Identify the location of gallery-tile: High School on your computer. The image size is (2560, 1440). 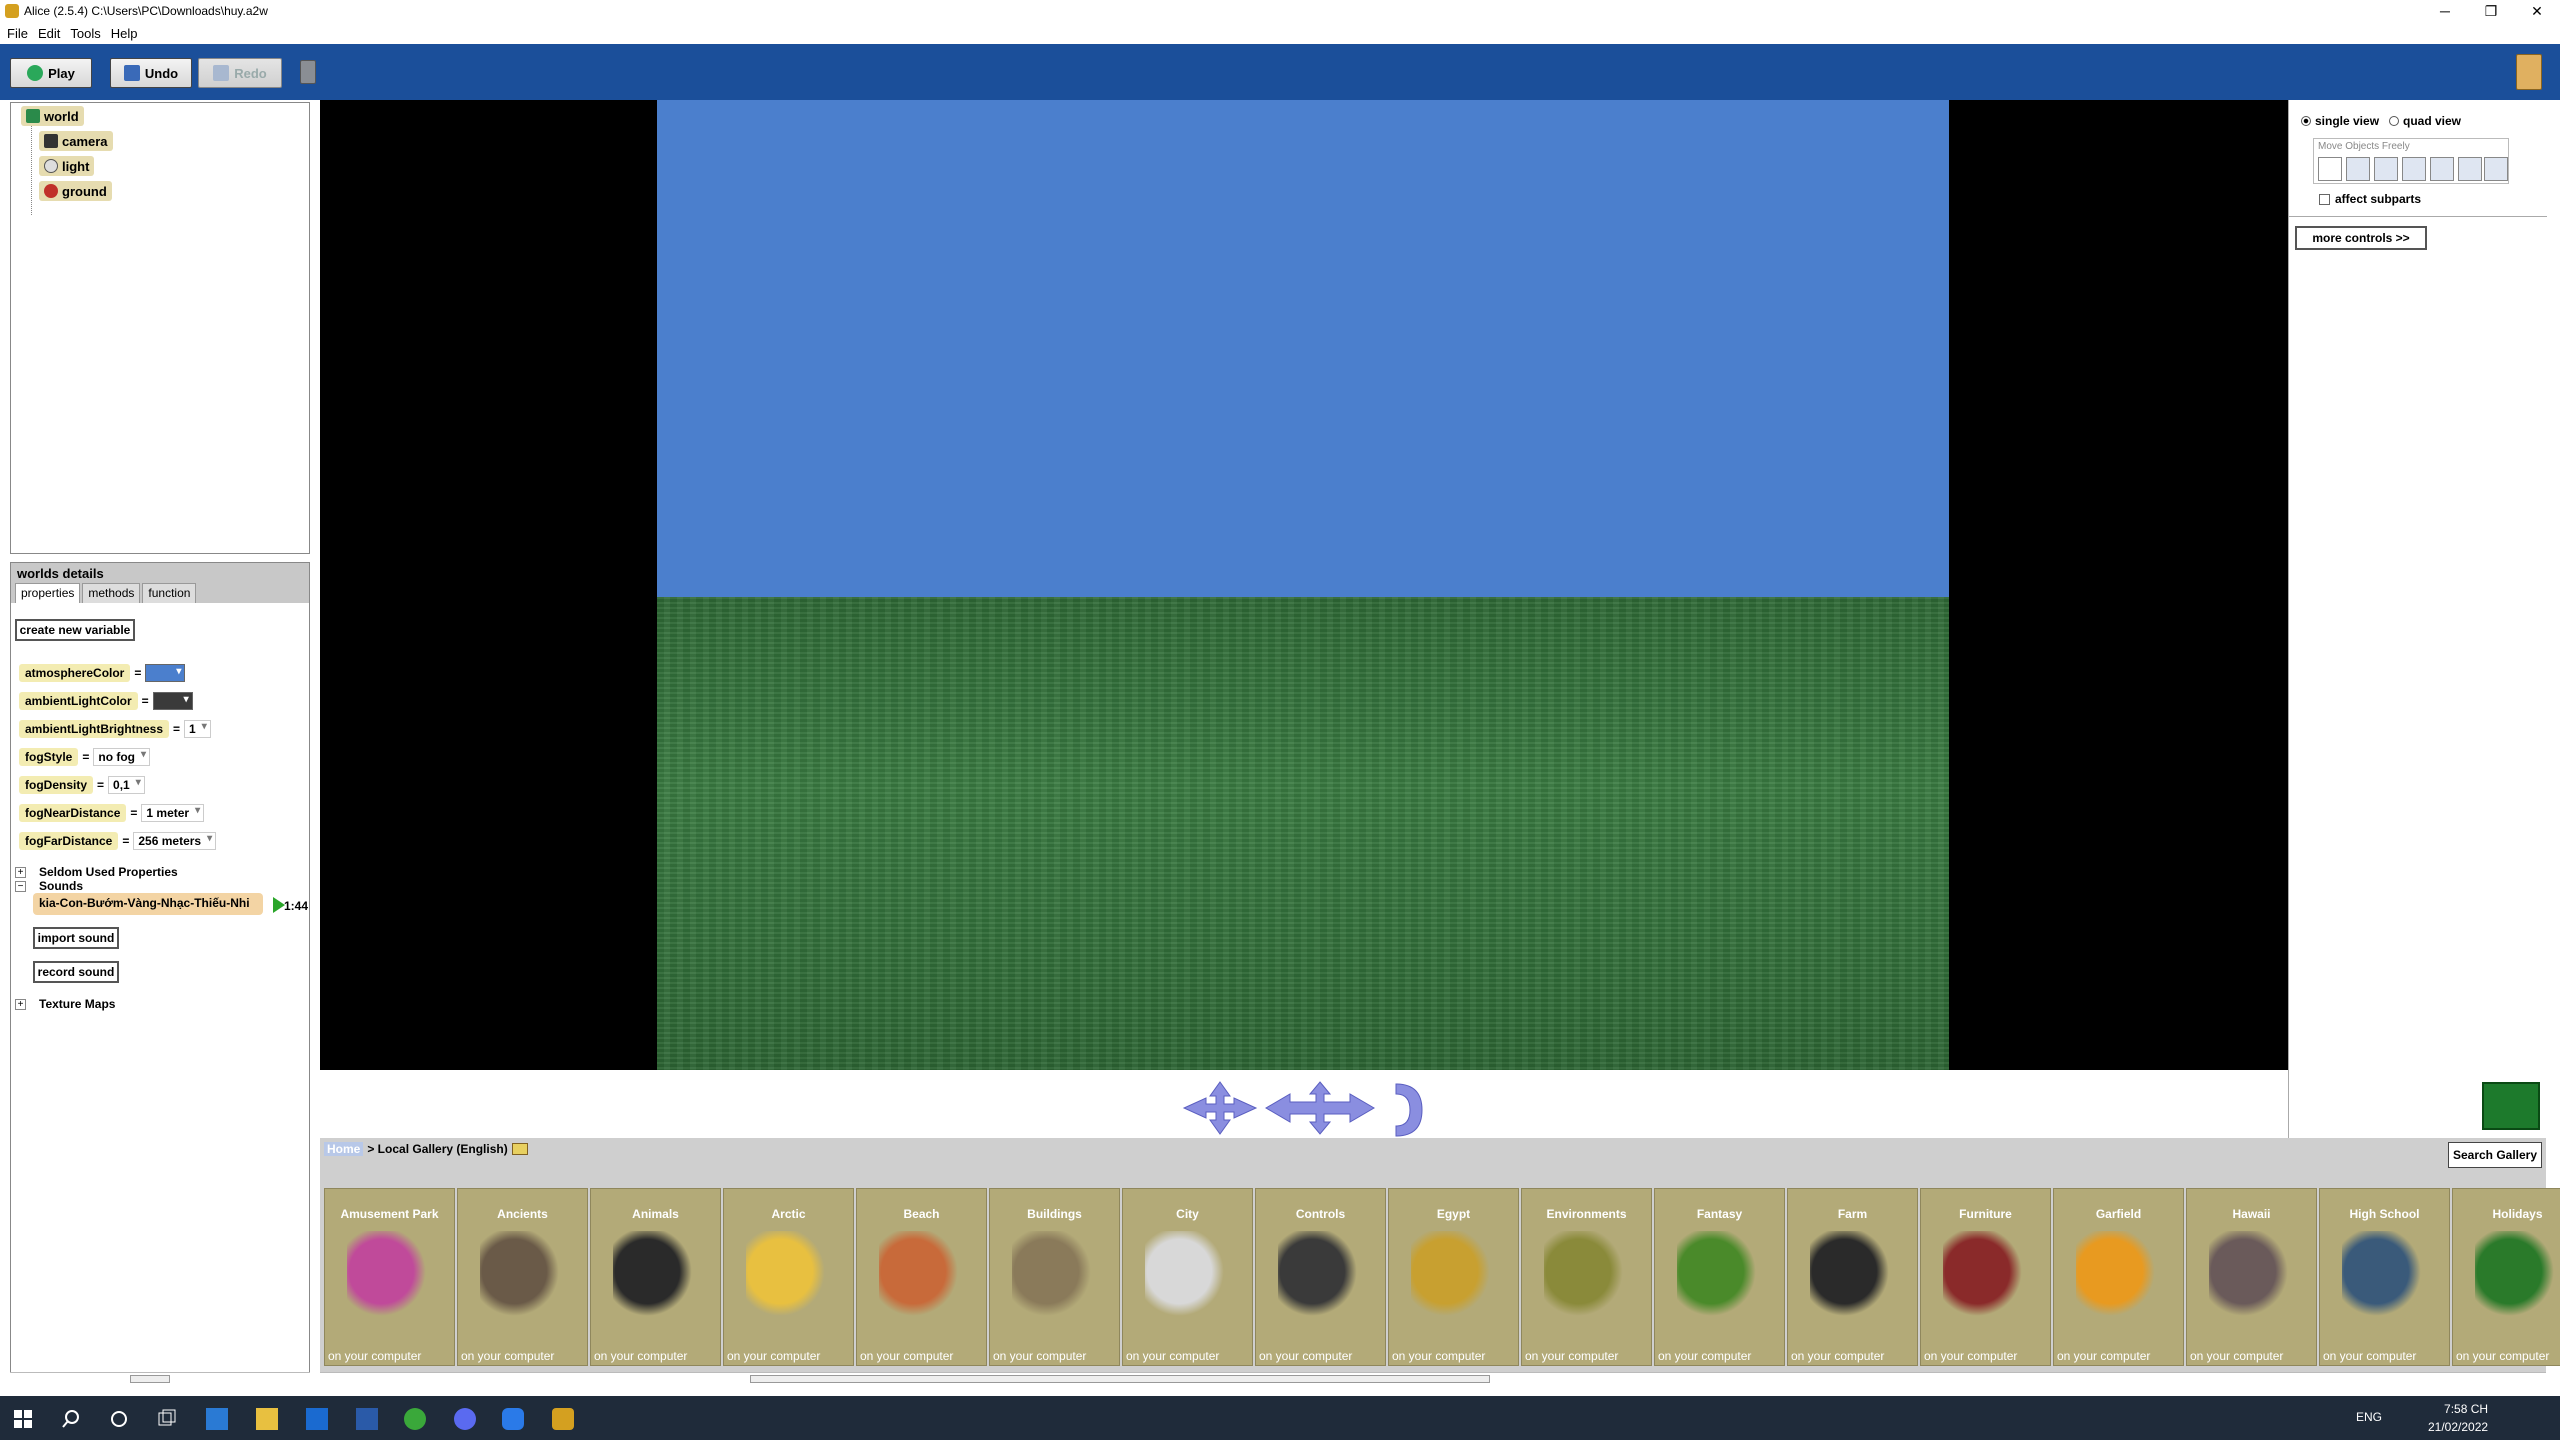
(2384, 1277).